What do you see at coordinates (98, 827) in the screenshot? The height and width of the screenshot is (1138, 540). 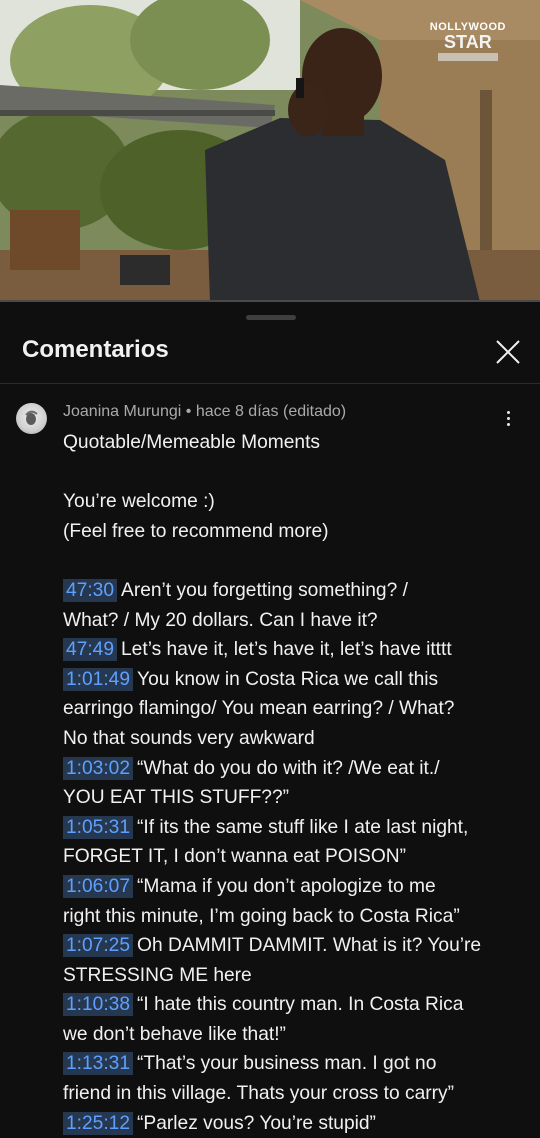 I see `timestamp-link: 1:05:31` at bounding box center [98, 827].